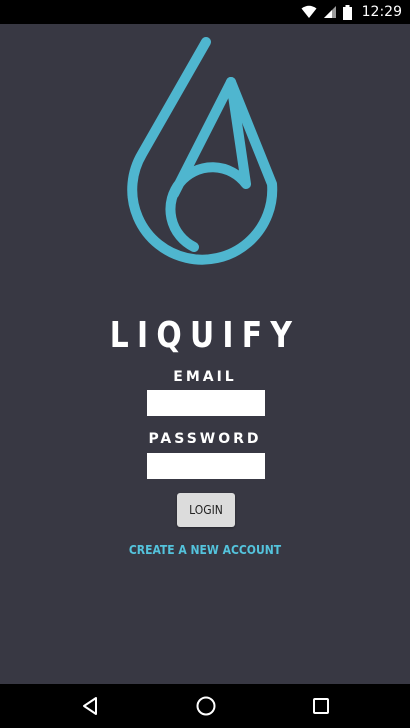 This screenshot has height=728, width=410. I want to click on home-icon, so click(206, 706).